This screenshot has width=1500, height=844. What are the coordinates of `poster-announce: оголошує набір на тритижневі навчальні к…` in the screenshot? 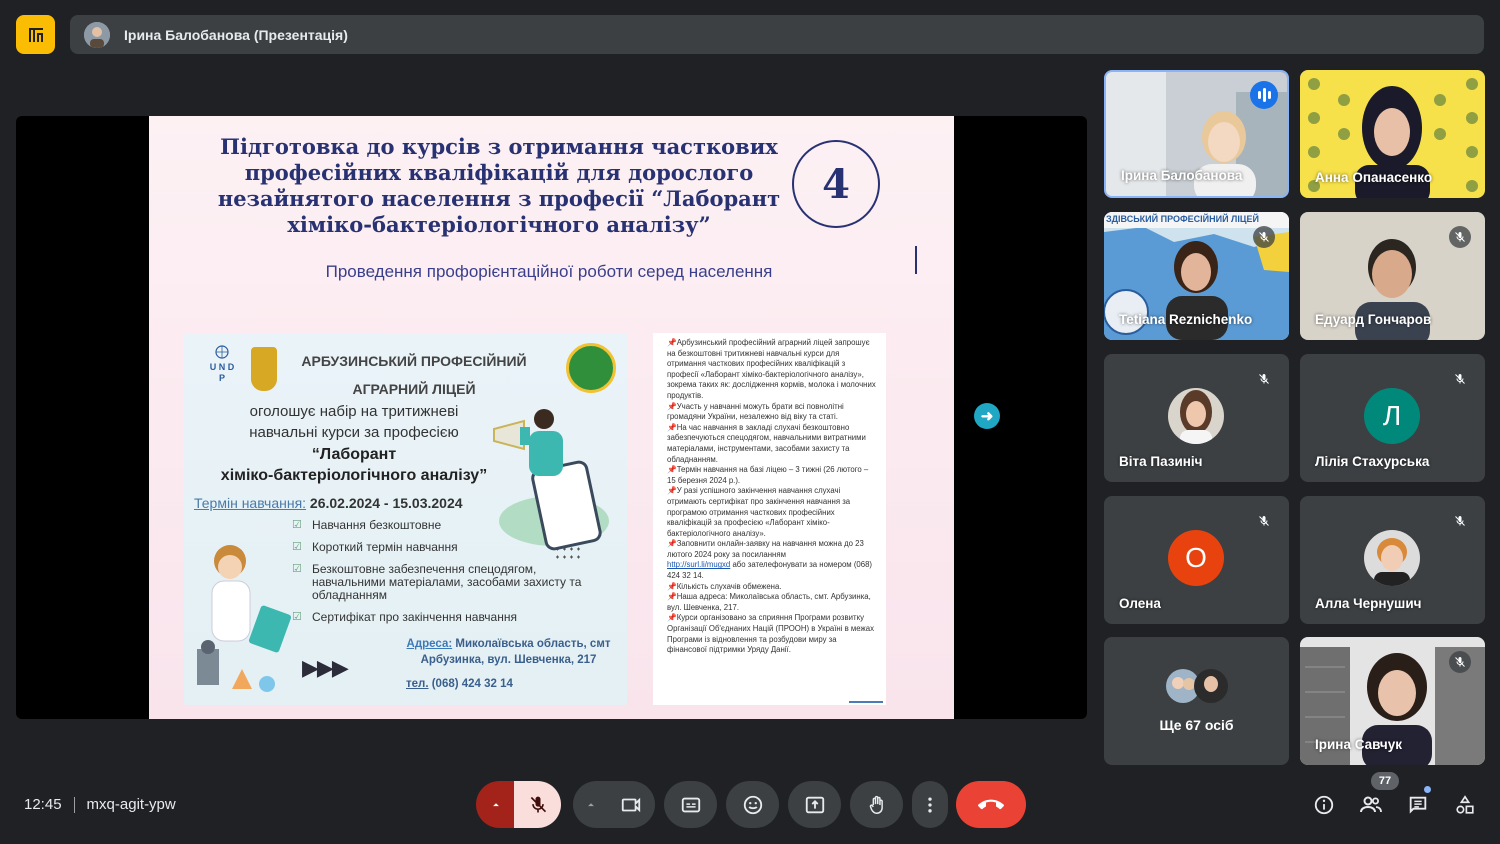 It's located at (354, 422).